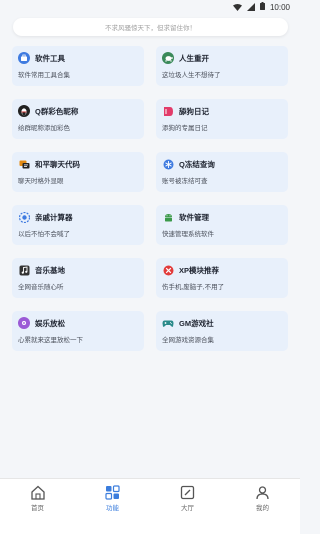 This screenshot has width=320, height=534. Describe the element at coordinates (78, 225) in the screenshot. I see `card-relation-calculator: 亲戚计算器 以后不怕不会喊了` at that location.